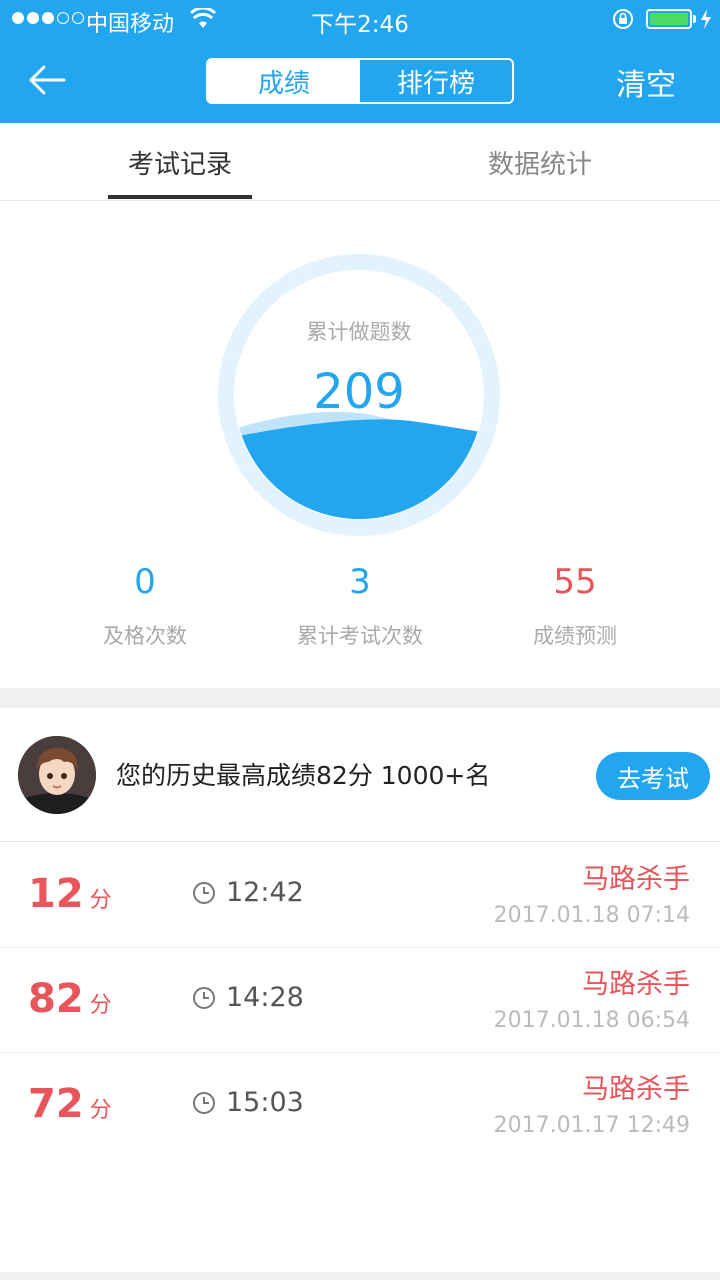 Image resolution: width=720 pixels, height=1280 pixels. I want to click on record-score: 12 分, so click(70, 894).